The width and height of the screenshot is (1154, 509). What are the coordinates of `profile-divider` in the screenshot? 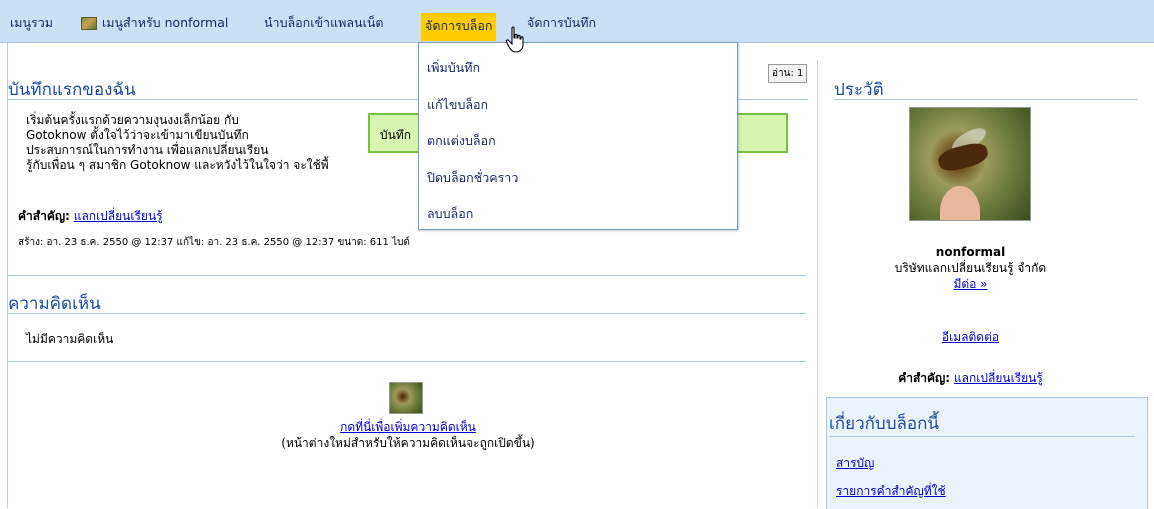 It's located at (986, 99).